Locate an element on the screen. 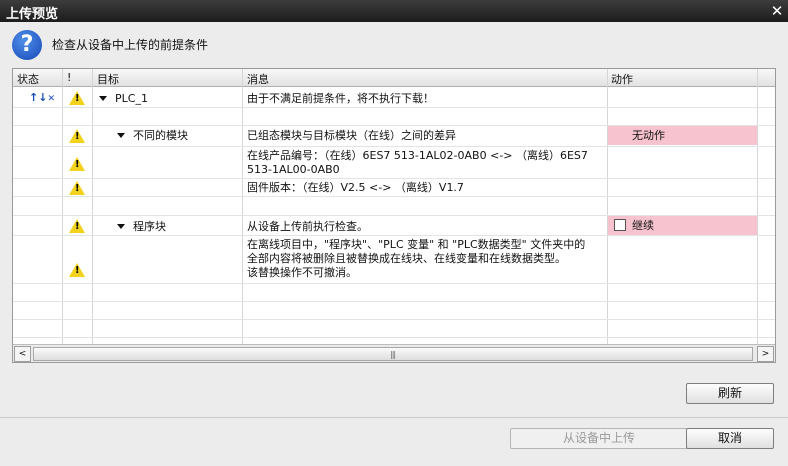 The width and height of the screenshot is (788, 466). title-bar: 上传预览 ✕ is located at coordinates (394, 11).